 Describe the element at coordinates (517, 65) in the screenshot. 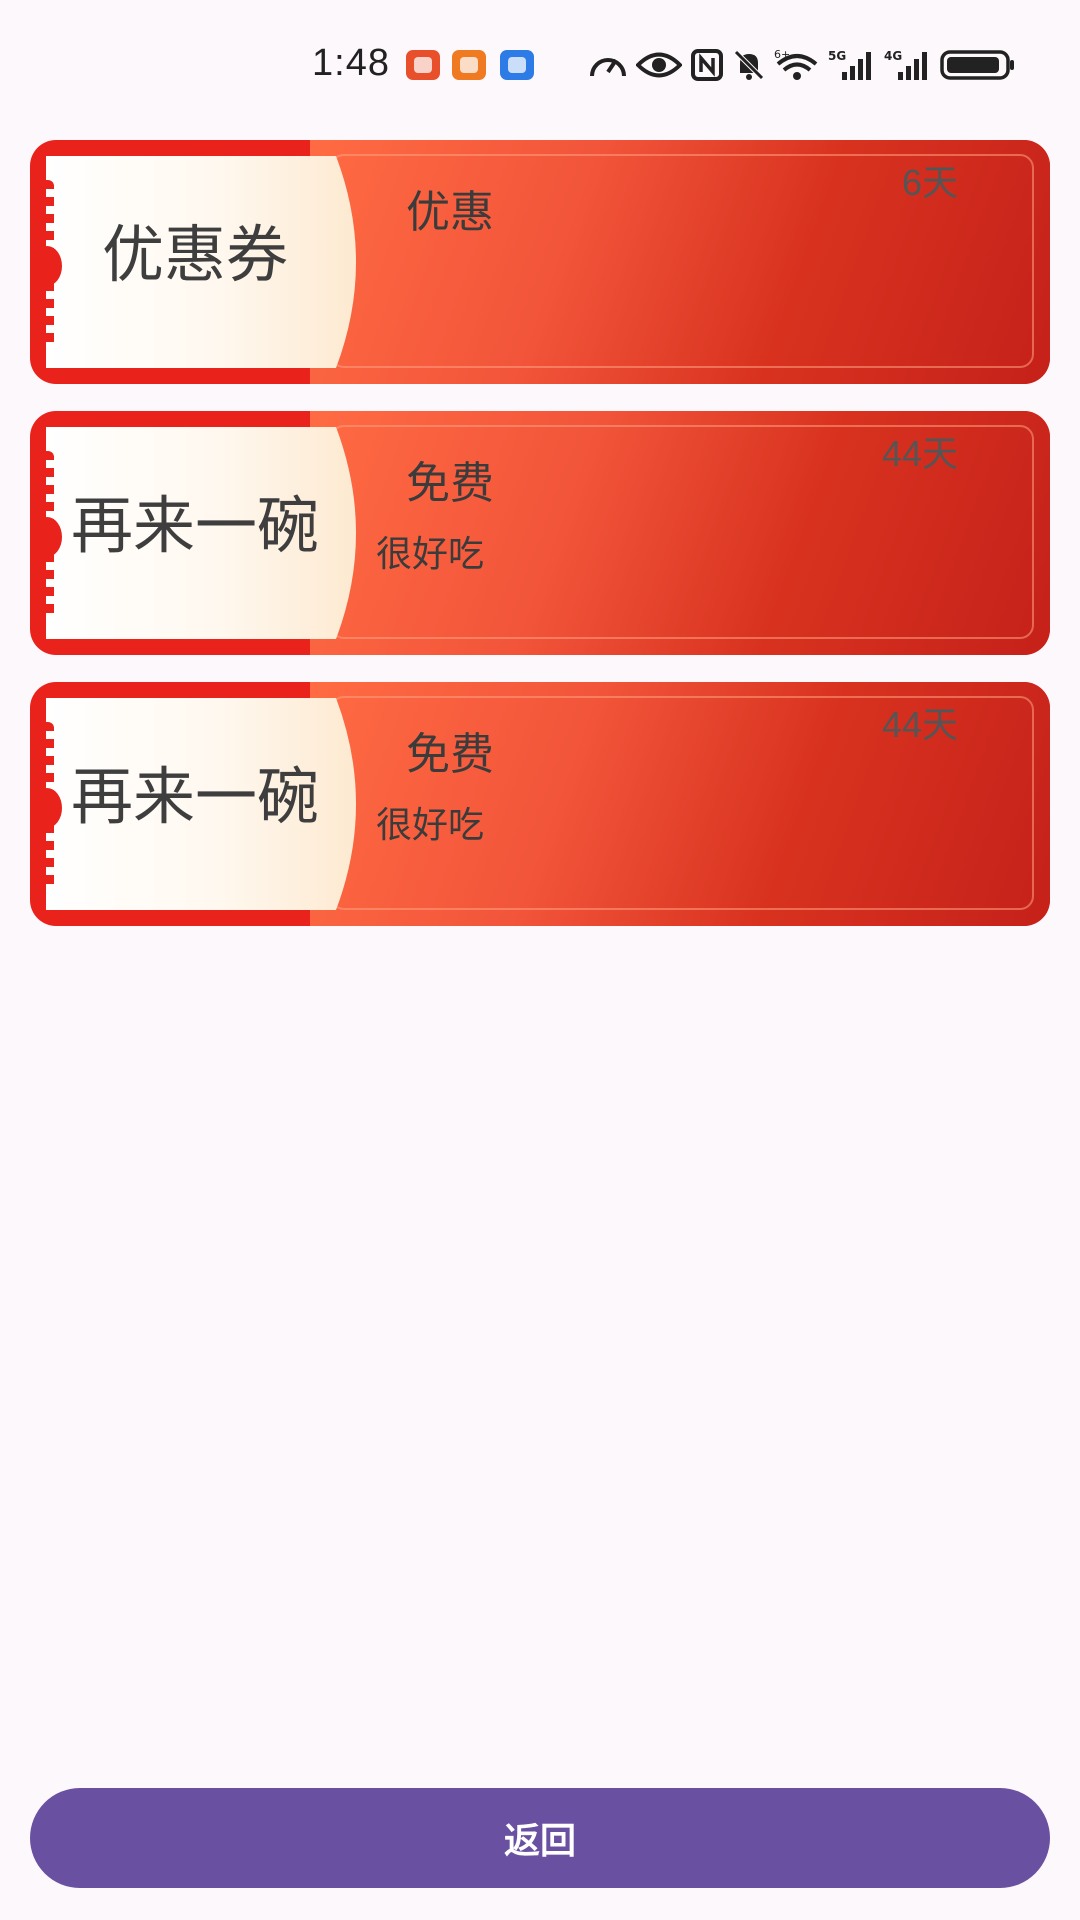

I see `blue-app-icon` at that location.